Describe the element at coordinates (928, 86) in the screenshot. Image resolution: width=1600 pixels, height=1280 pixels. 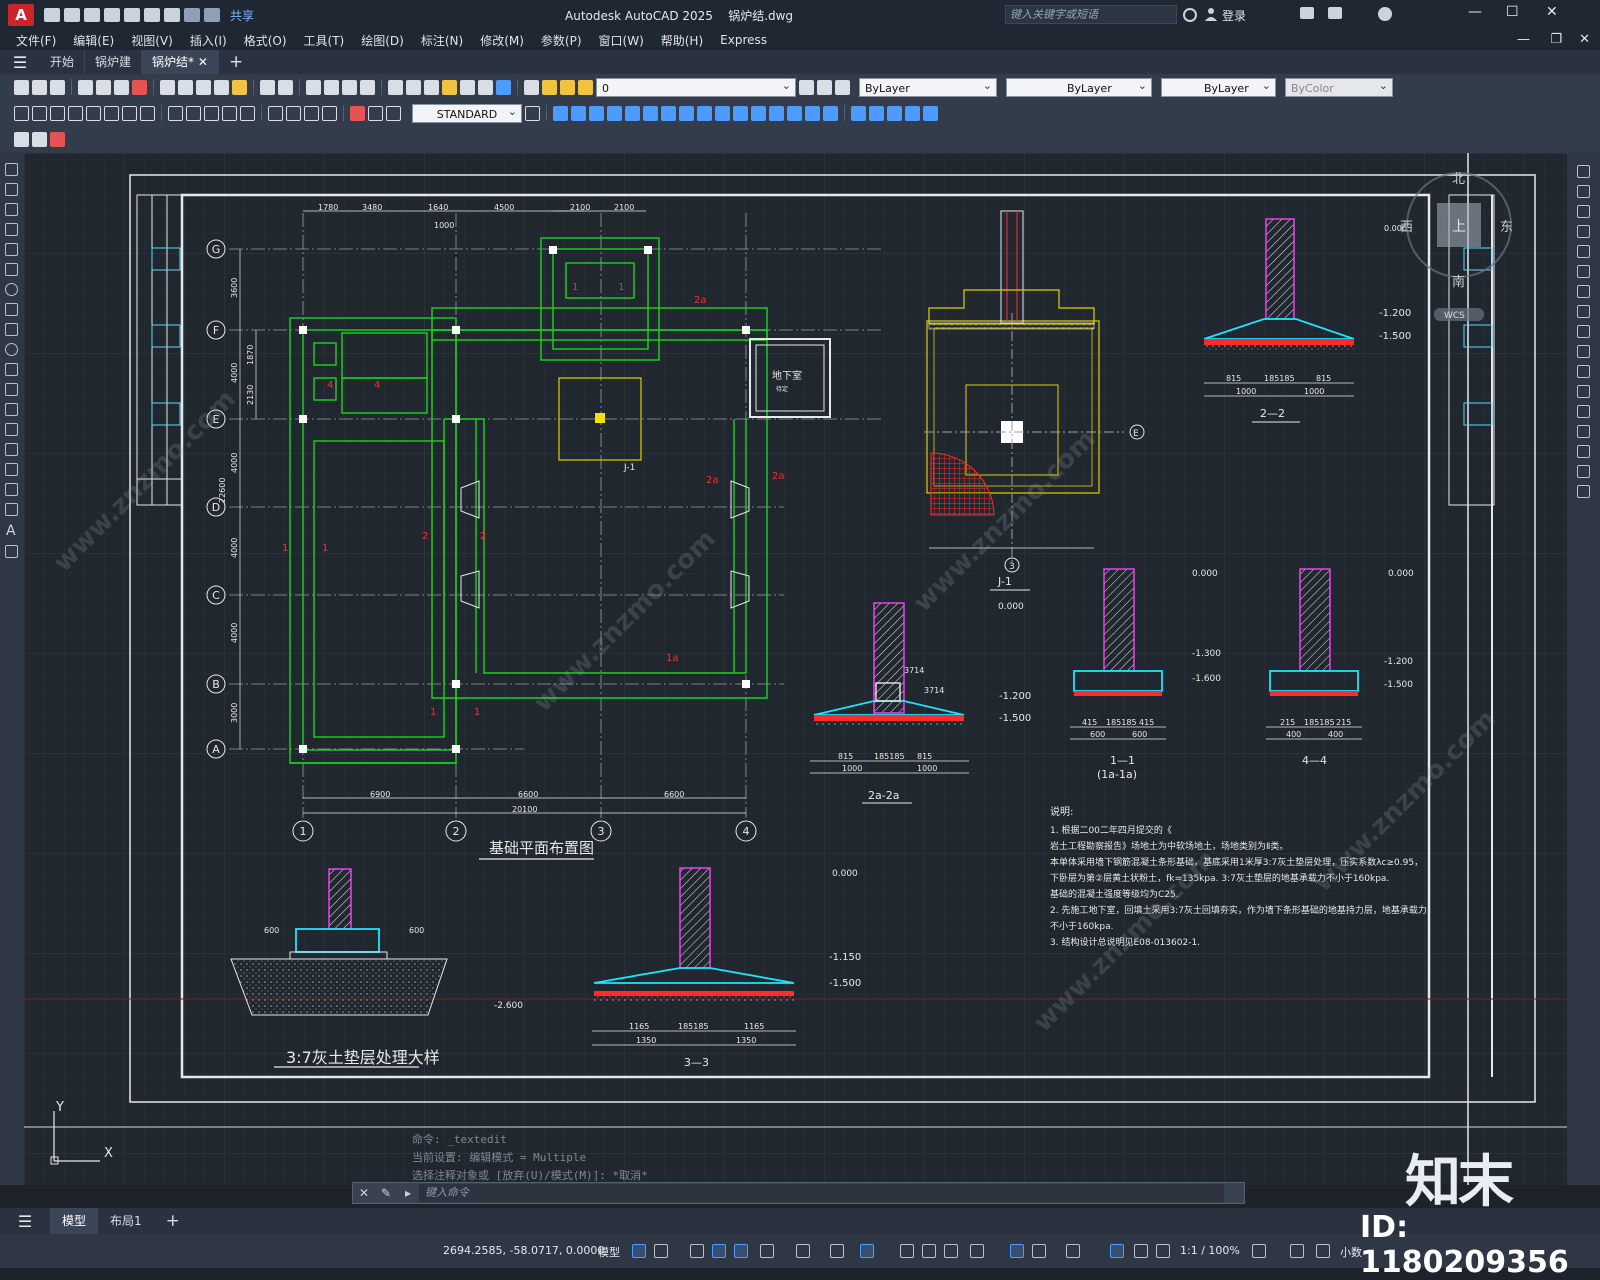
I see `color-dropdown: ByLayer` at that location.